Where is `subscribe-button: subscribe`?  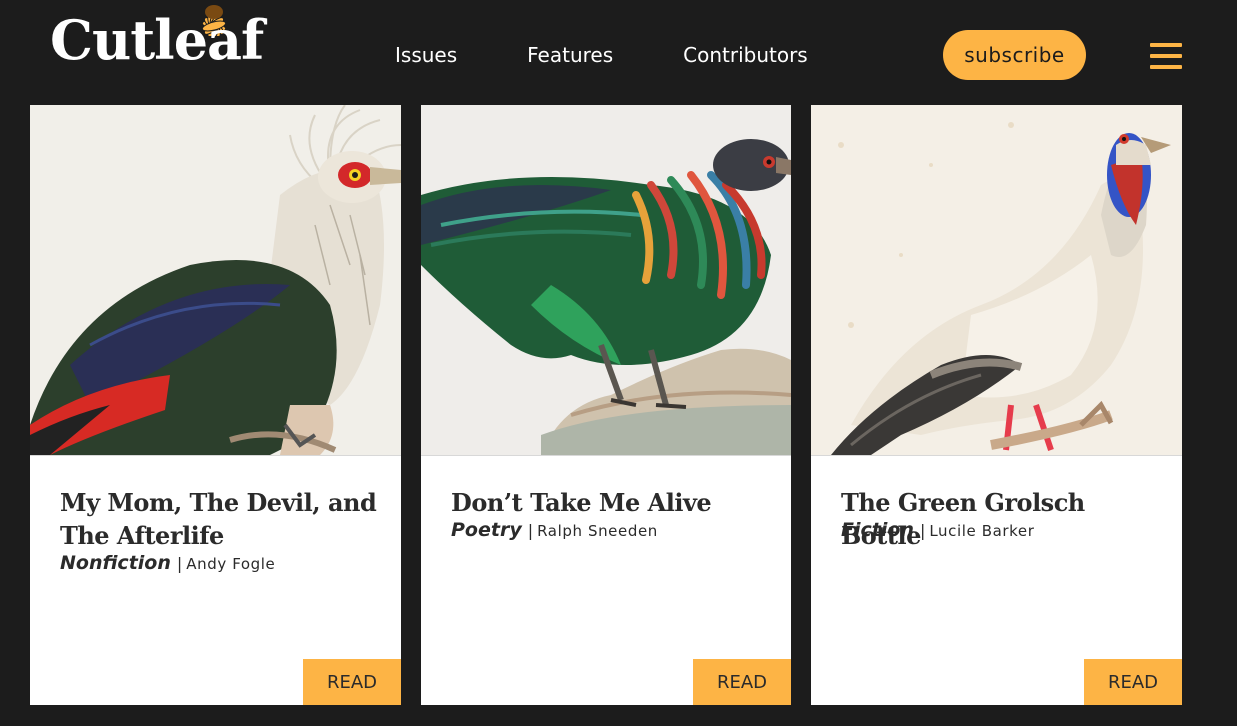 subscribe-button: subscribe is located at coordinates (1014, 55).